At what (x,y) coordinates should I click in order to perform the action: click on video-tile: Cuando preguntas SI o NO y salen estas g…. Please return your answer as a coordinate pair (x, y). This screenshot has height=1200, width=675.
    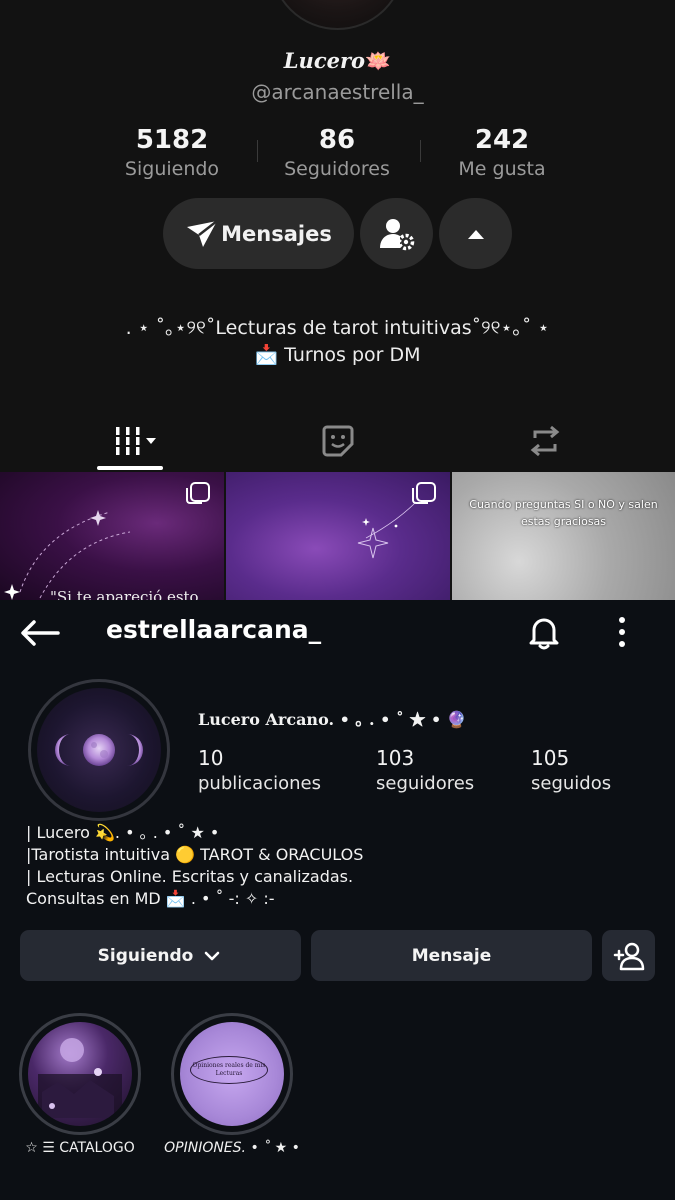
    Looking at the image, I should click on (563, 536).